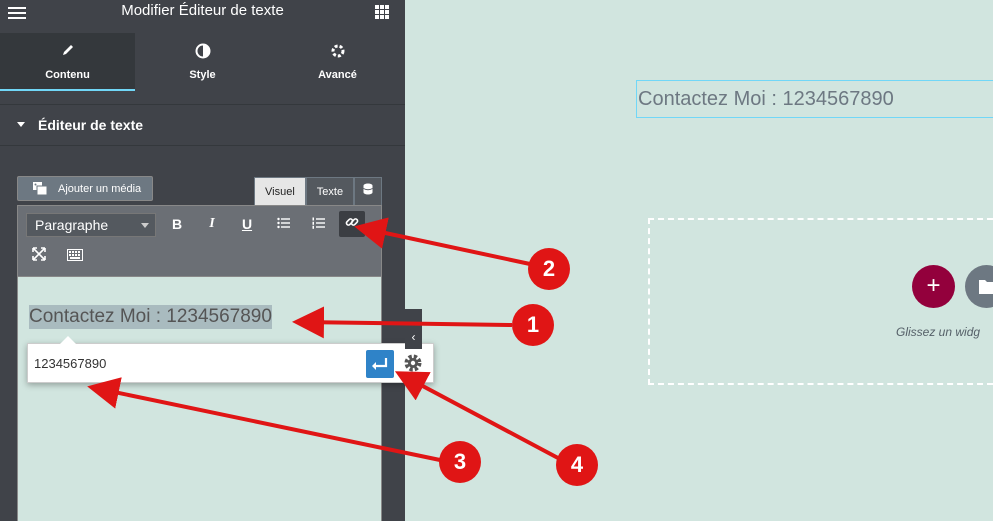 This screenshot has height=521, width=993. I want to click on link-popup, so click(230, 359).